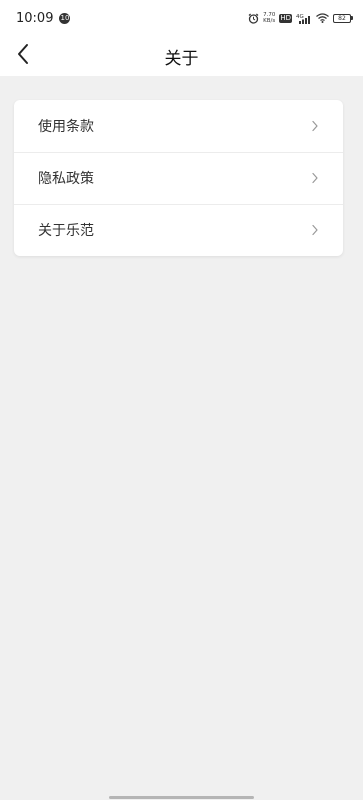 The height and width of the screenshot is (800, 363). I want to click on alarm-icon, so click(253, 18).